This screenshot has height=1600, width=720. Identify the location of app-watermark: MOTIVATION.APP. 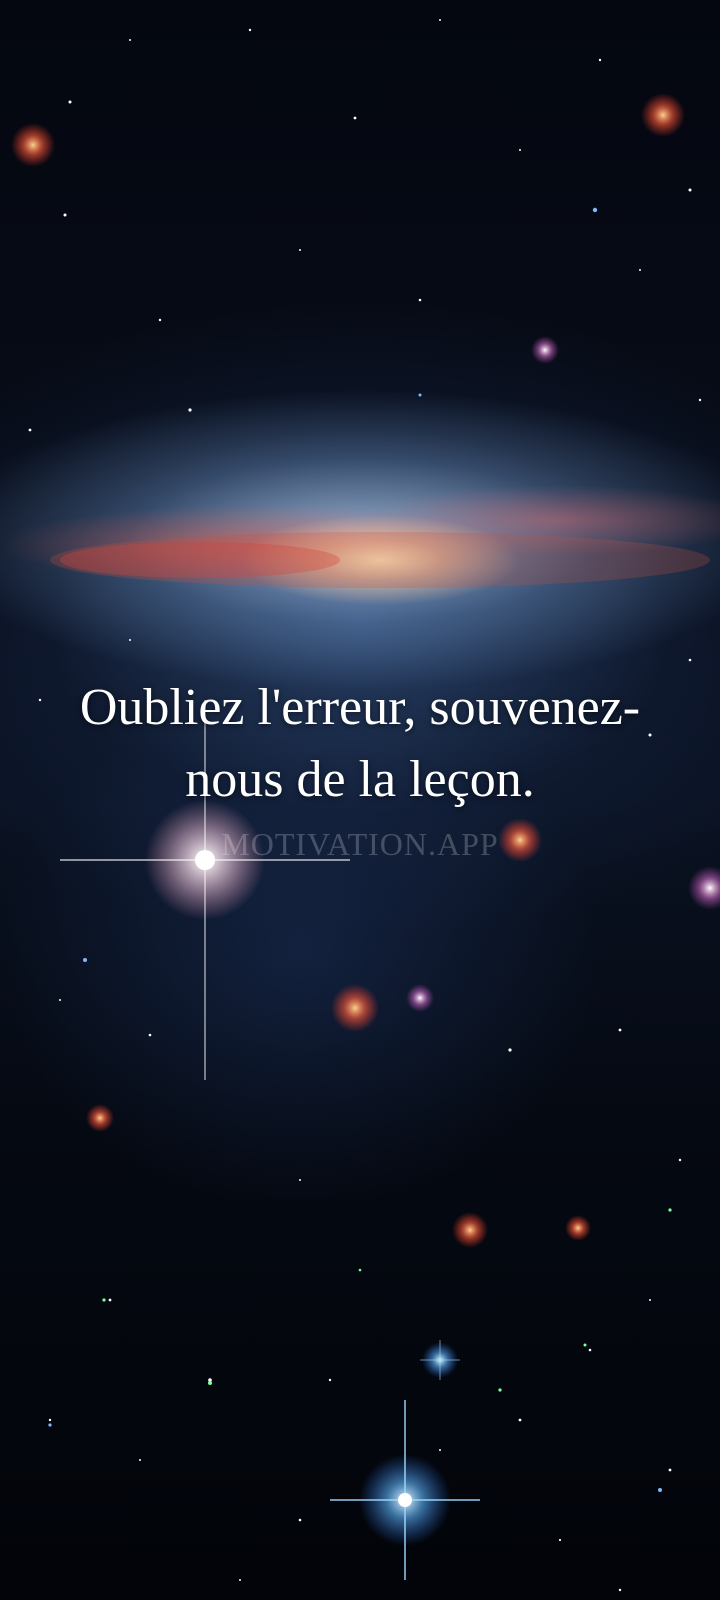
(360, 844).